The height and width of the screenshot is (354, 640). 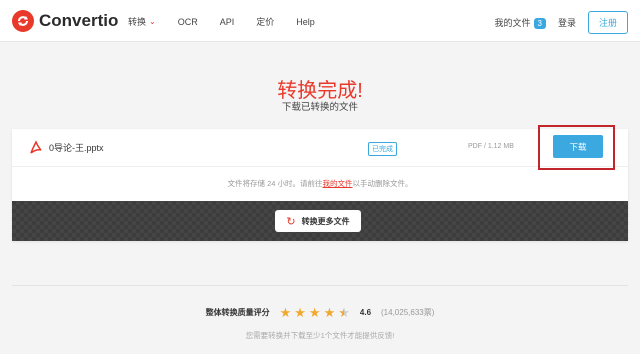 I want to click on file-row: 0导论-王.pptx 已完成 PDF / 1.12 MB 下载, so click(x=320, y=147).